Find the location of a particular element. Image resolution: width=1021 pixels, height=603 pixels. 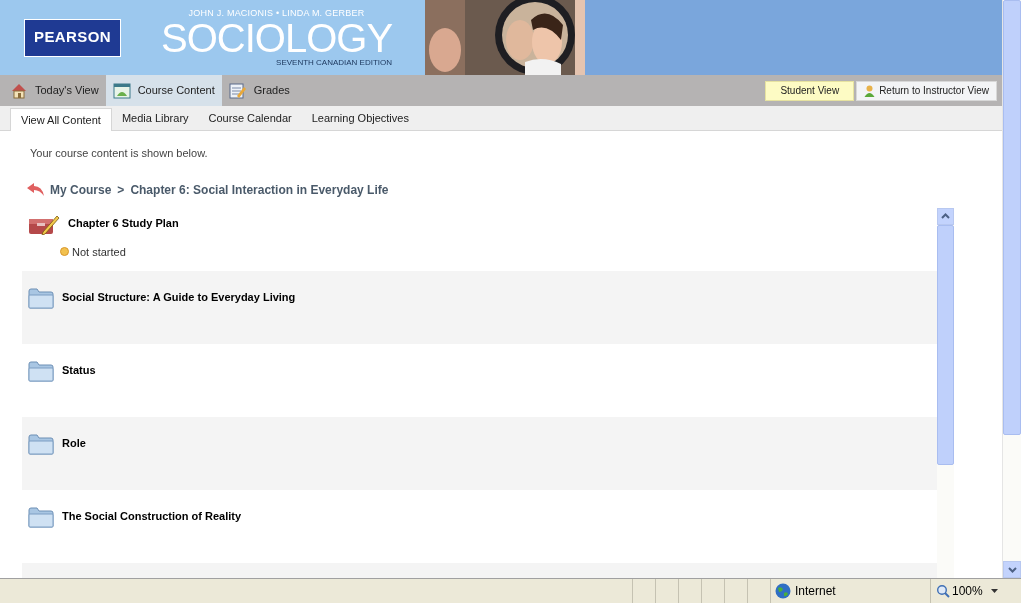

chevron-up-icon is located at coordinates (945, 216).